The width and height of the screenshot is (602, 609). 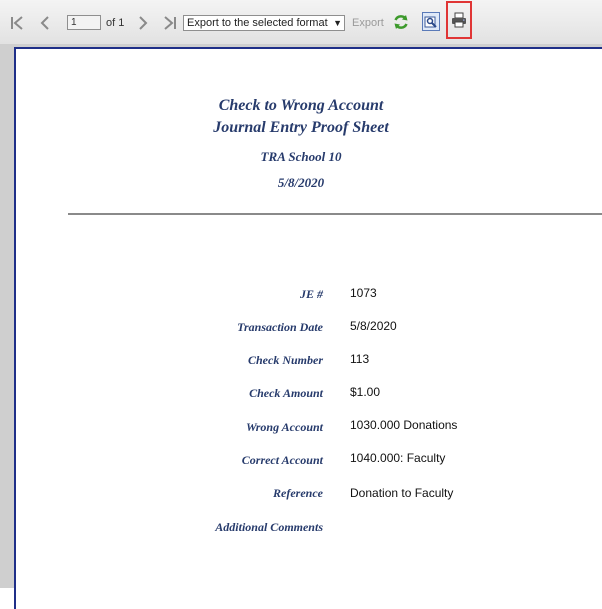 What do you see at coordinates (398, 458) in the screenshot?
I see `field-value-correct-account: 1040.000: Faculty` at bounding box center [398, 458].